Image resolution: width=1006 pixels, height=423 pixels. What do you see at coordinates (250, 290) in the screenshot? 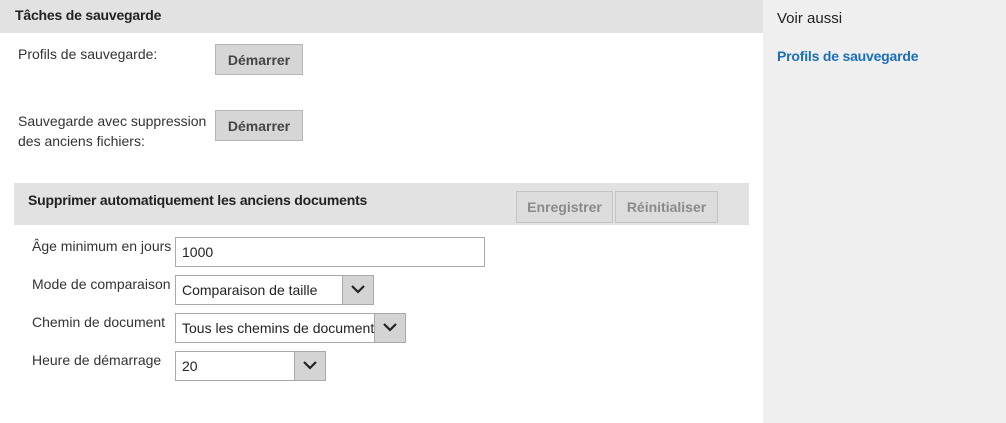
I see `compare-mode-value: Comparaison de taille` at bounding box center [250, 290].